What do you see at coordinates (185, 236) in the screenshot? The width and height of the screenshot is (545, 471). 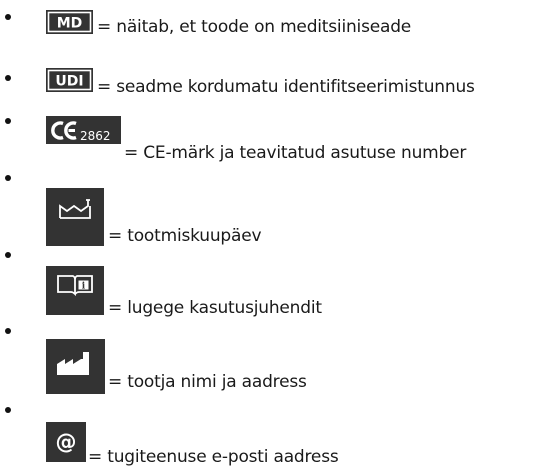 I see `date-of-manufacture-description: = tootmiskuupäev` at bounding box center [185, 236].